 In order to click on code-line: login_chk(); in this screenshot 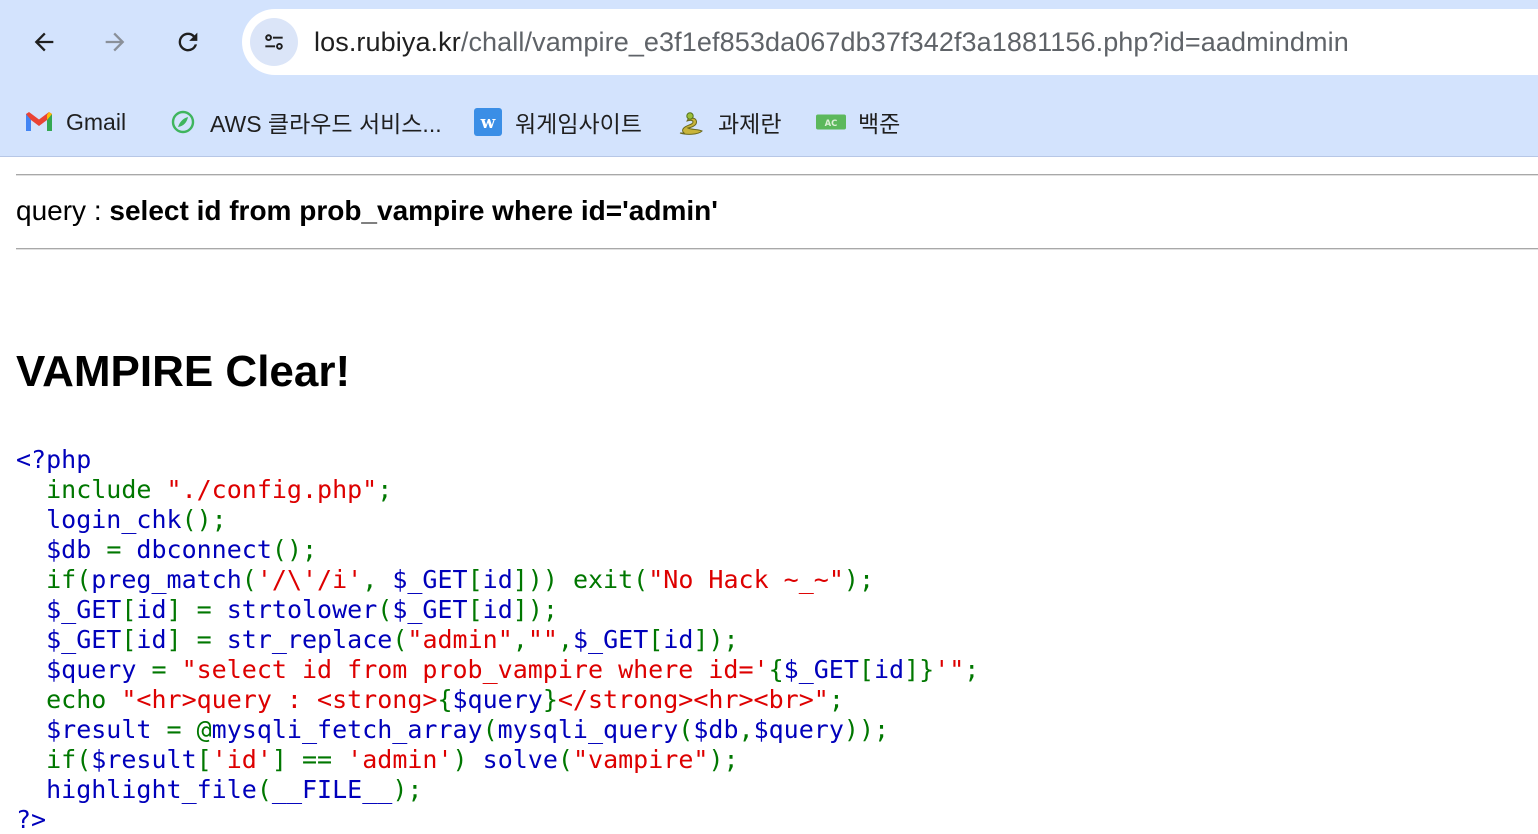, I will do `click(497, 520)`.